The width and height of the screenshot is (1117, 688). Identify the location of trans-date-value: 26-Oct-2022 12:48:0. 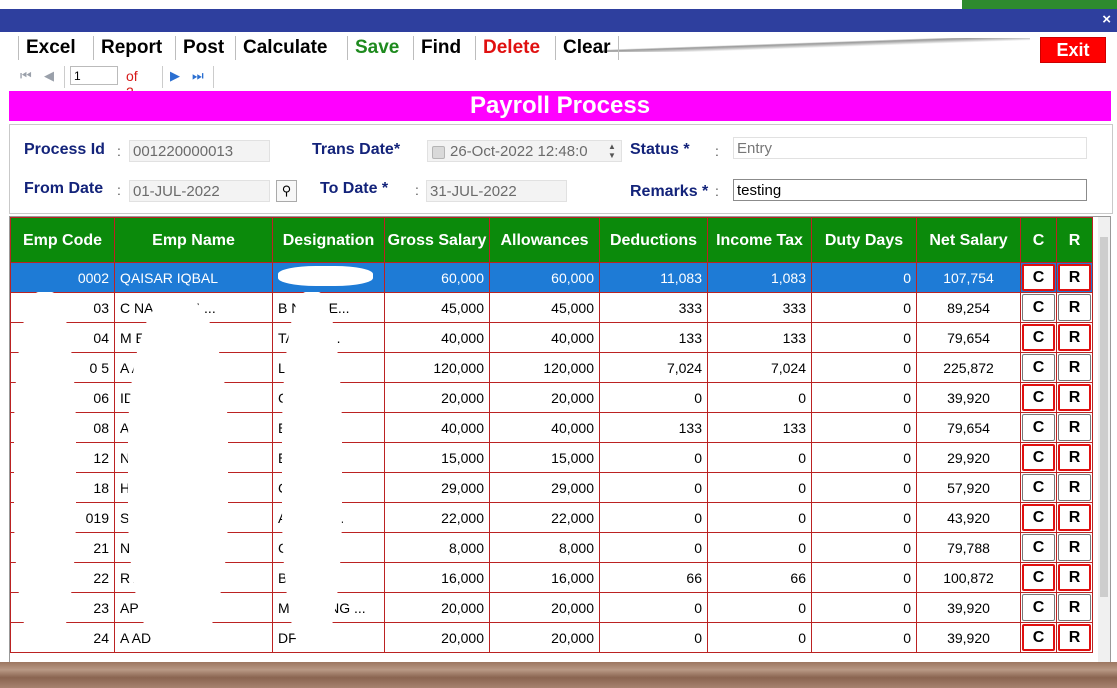
(519, 151).